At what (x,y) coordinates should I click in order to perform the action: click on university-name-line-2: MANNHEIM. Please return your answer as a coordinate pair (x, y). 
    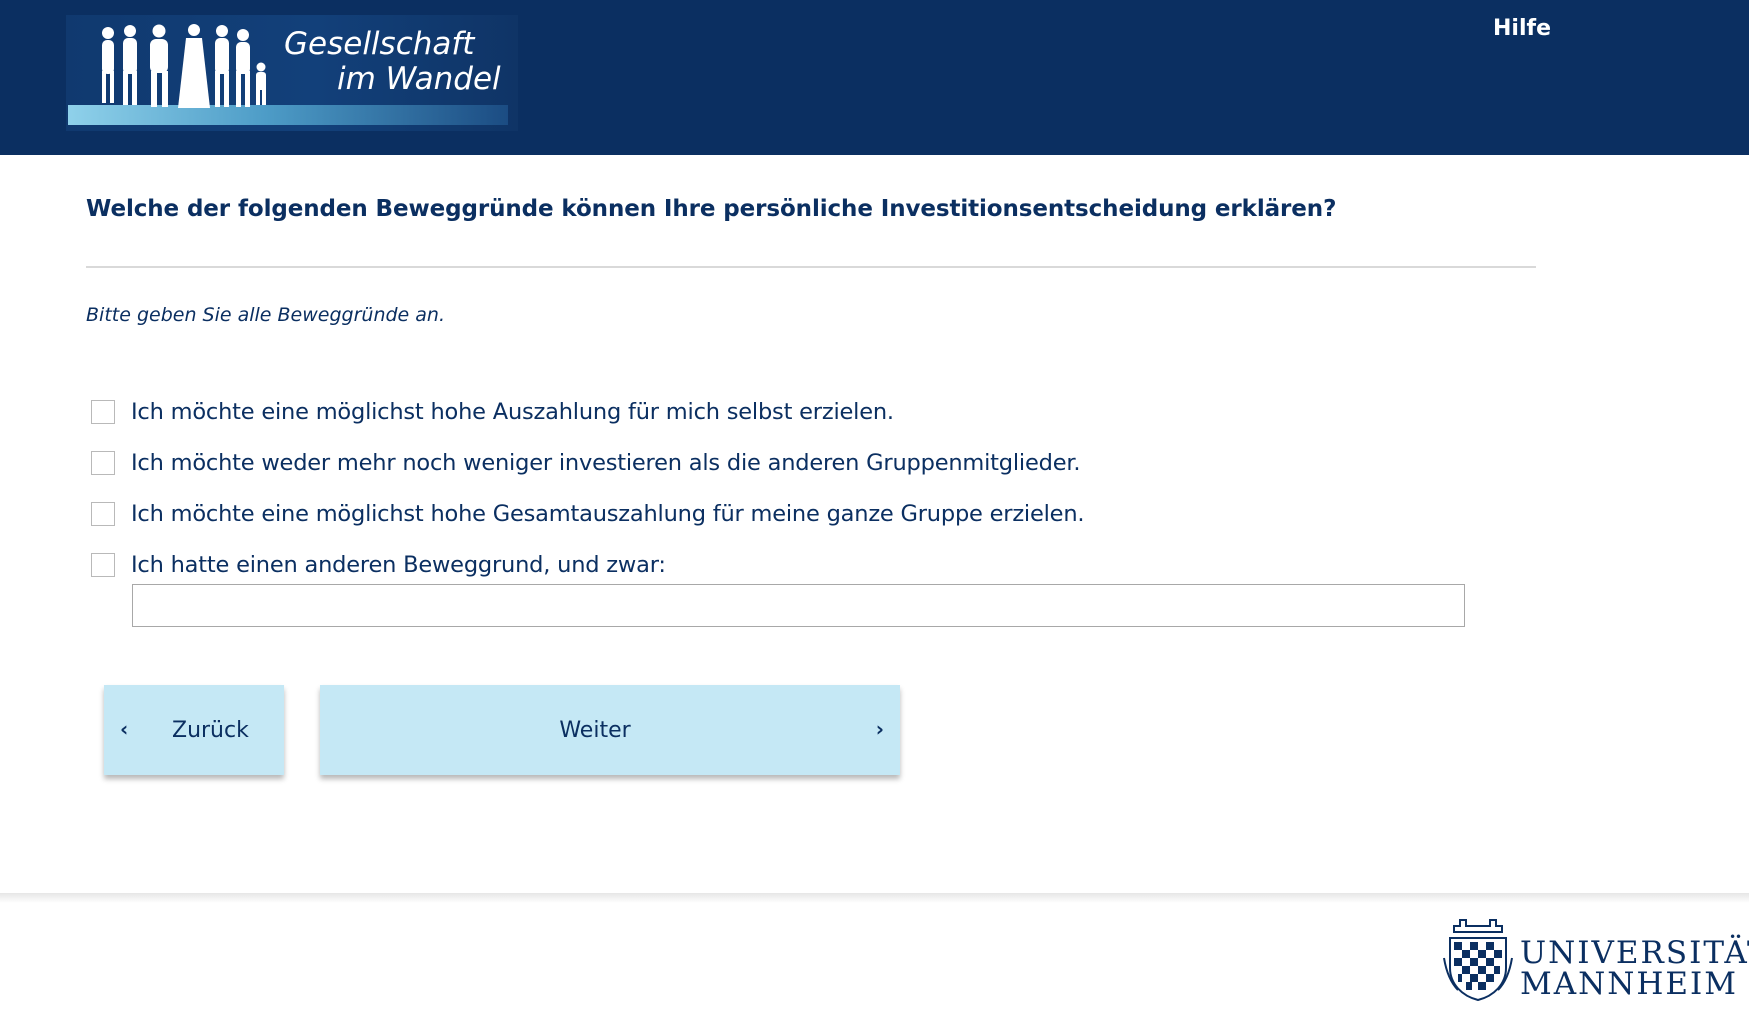
    Looking at the image, I should click on (1629, 984).